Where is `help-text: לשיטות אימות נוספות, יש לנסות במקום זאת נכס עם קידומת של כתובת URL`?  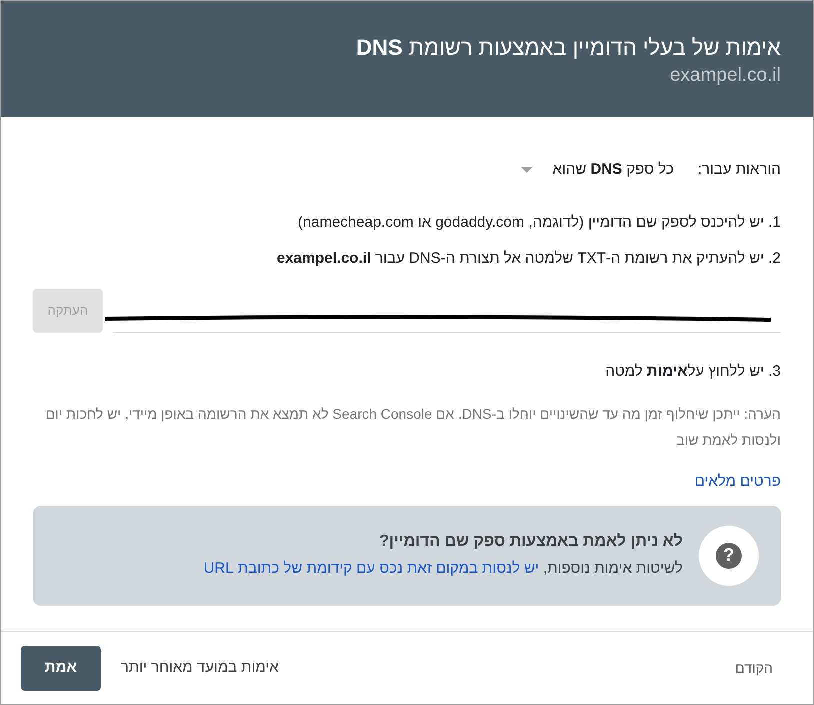
help-text: לשיטות אימות נוספות, יש לנסות במקום זאת נכס עם קידומת של כתובת URL is located at coordinates (443, 569).